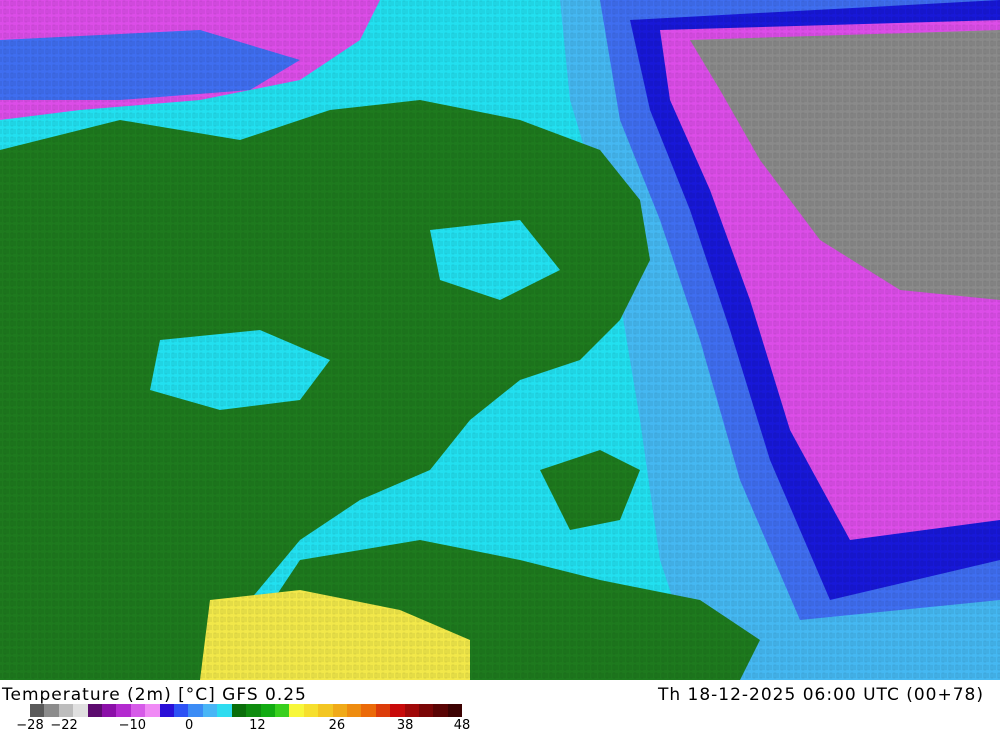  I want to click on scale-label: 48, so click(462, 725).